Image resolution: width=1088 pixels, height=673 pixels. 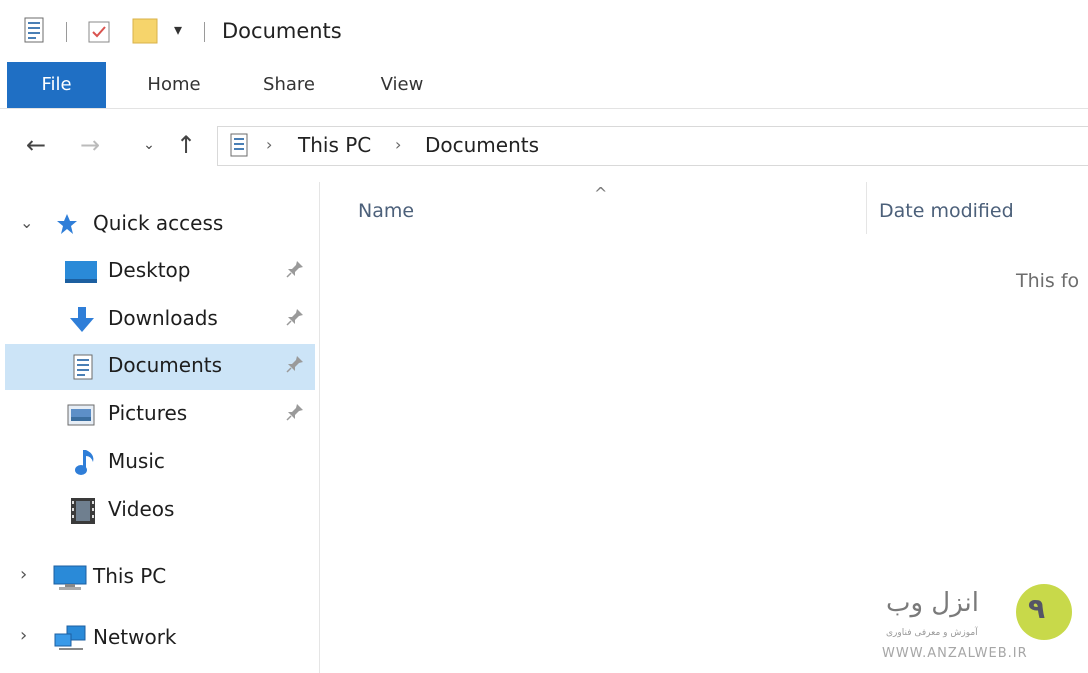 What do you see at coordinates (334, 145) in the screenshot?
I see `breadcrumb-this-pc: This PC` at bounding box center [334, 145].